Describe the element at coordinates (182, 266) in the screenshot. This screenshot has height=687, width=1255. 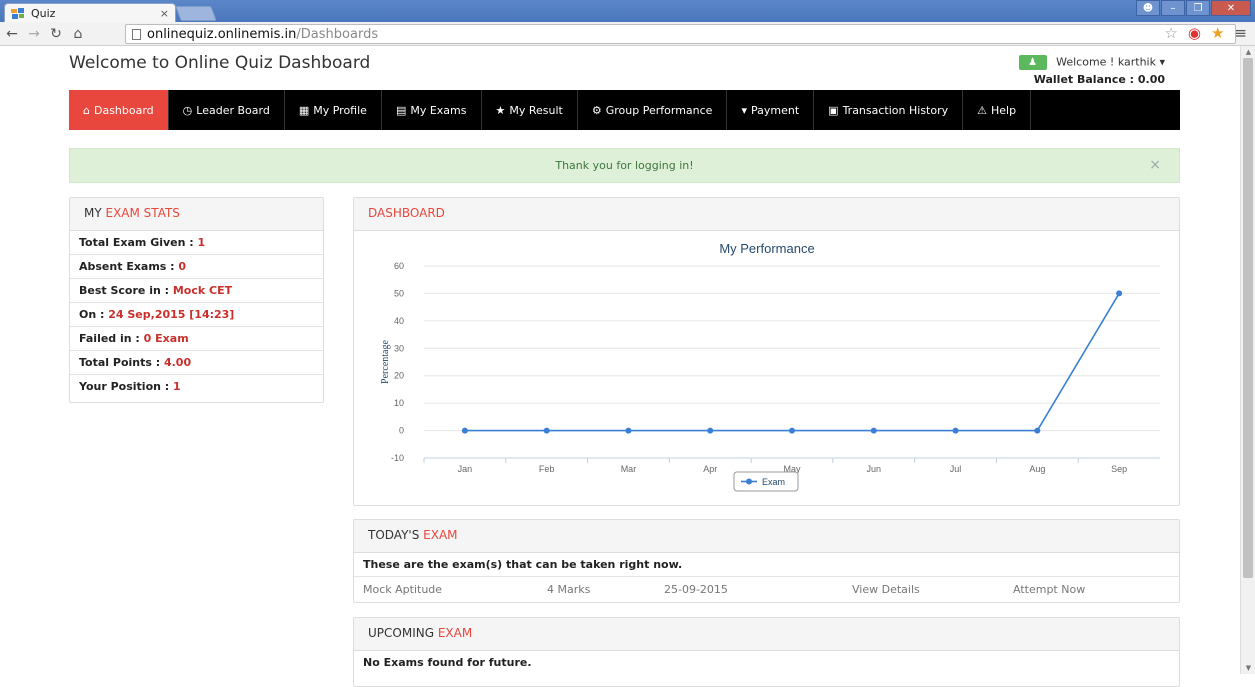
I see `stat-value: 0` at that location.